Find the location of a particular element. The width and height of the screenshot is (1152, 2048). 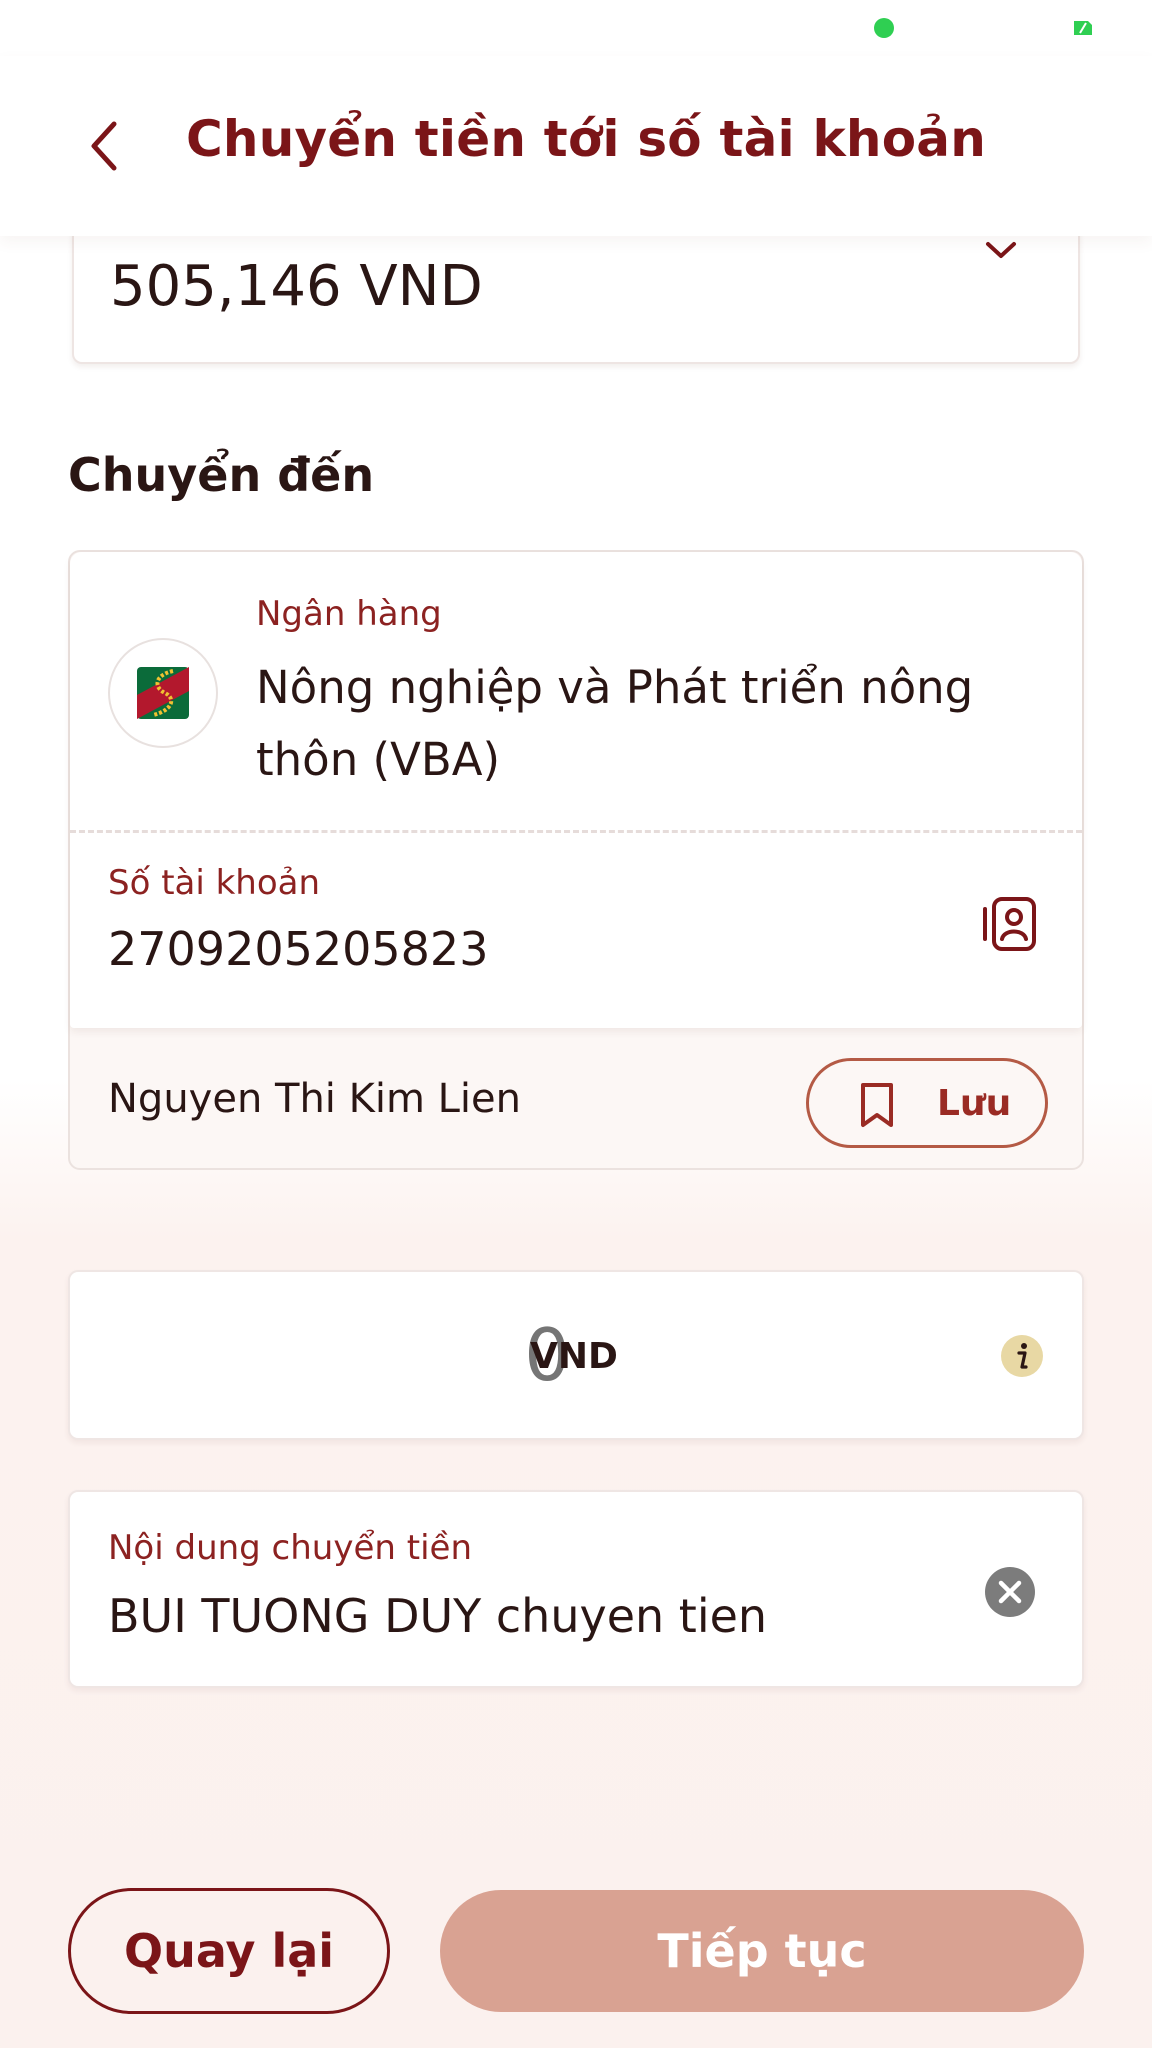

transfer-note-label: Nội dung chuyển tiền is located at coordinates (290, 1548).